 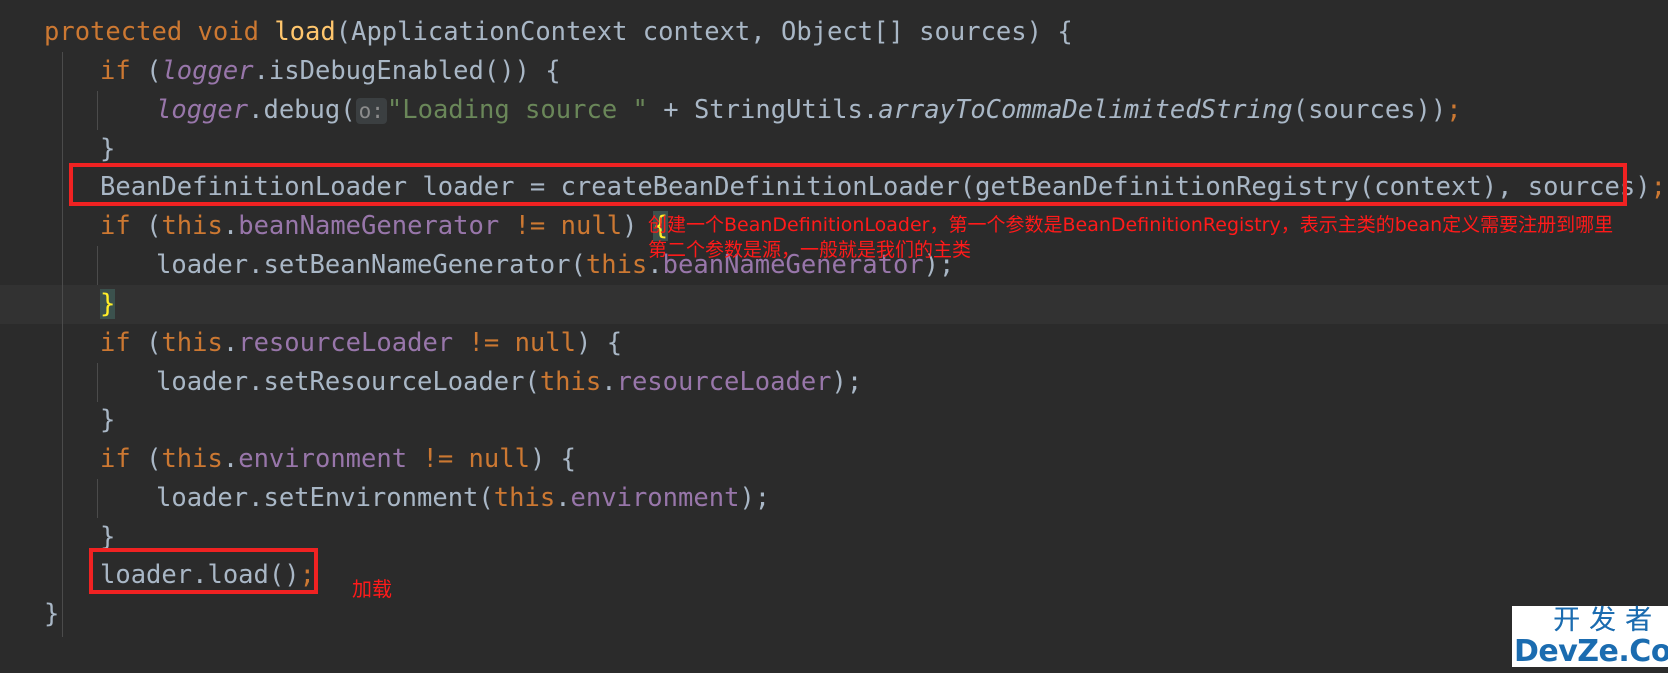 I want to click on token-type: ApplicationContext, so click(x=489, y=32).